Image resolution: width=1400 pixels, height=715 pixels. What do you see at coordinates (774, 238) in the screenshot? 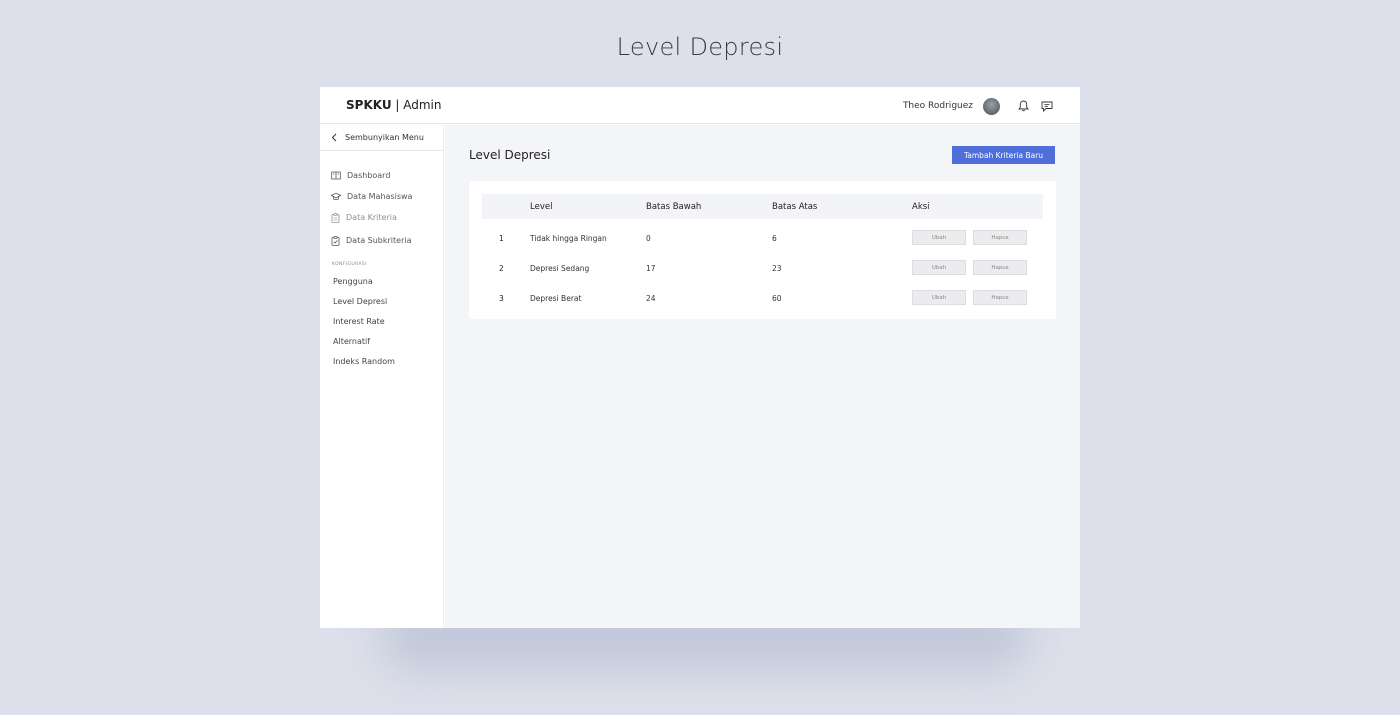
I see `upper-bound: 6` at bounding box center [774, 238].